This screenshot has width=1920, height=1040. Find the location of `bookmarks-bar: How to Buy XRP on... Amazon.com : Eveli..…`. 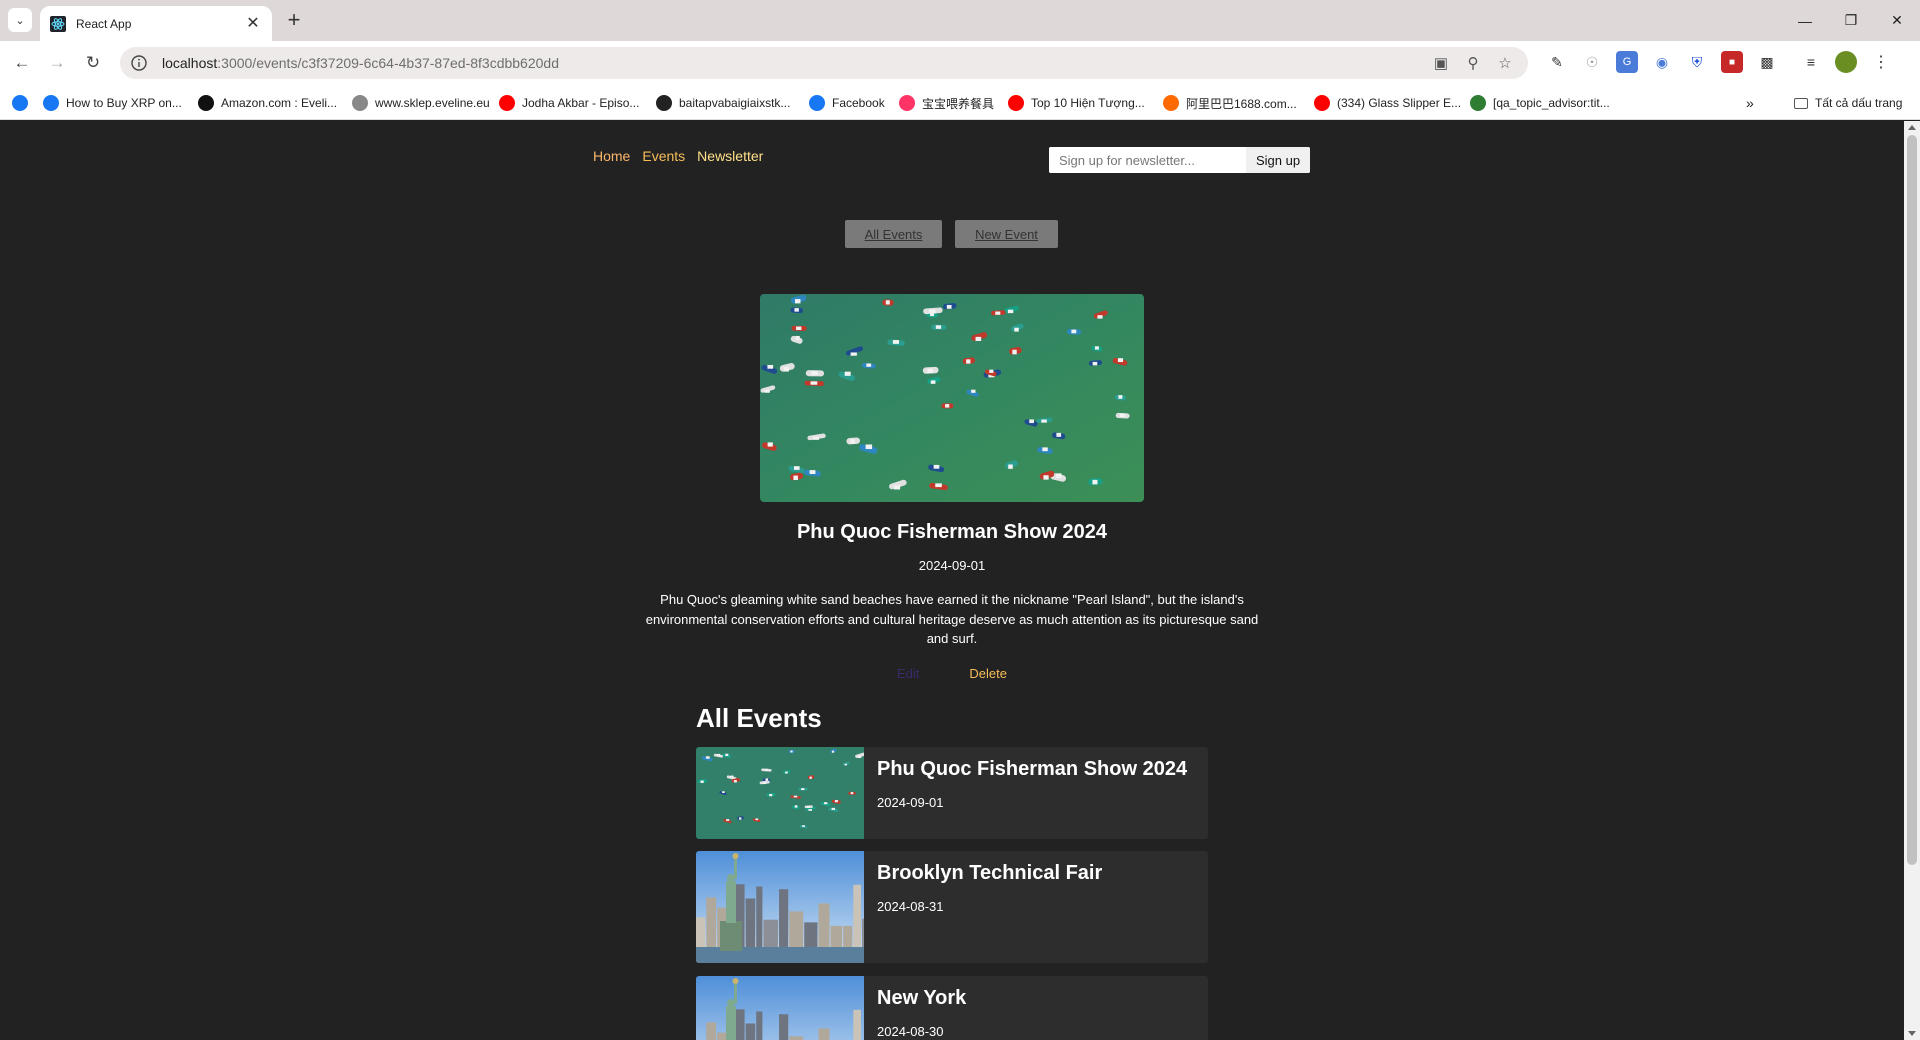

bookmarks-bar: How to Buy XRP on... Amazon.com : Eveli..… is located at coordinates (960, 102).